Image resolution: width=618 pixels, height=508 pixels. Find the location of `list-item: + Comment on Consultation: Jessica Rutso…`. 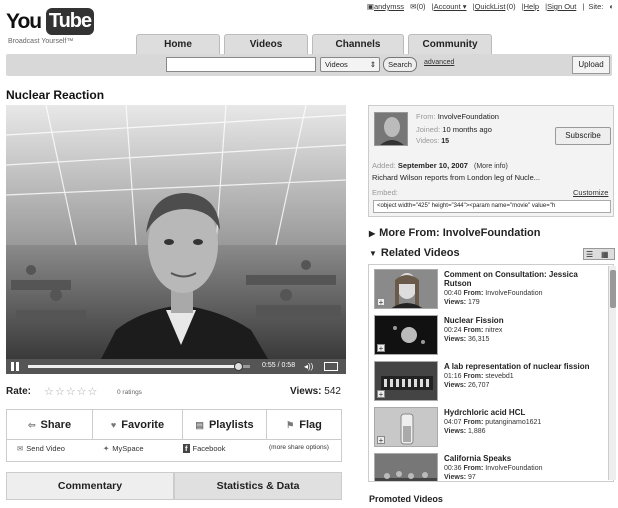

list-item: + Comment on Consultation: Jessica Rutso… is located at coordinates (487, 290).